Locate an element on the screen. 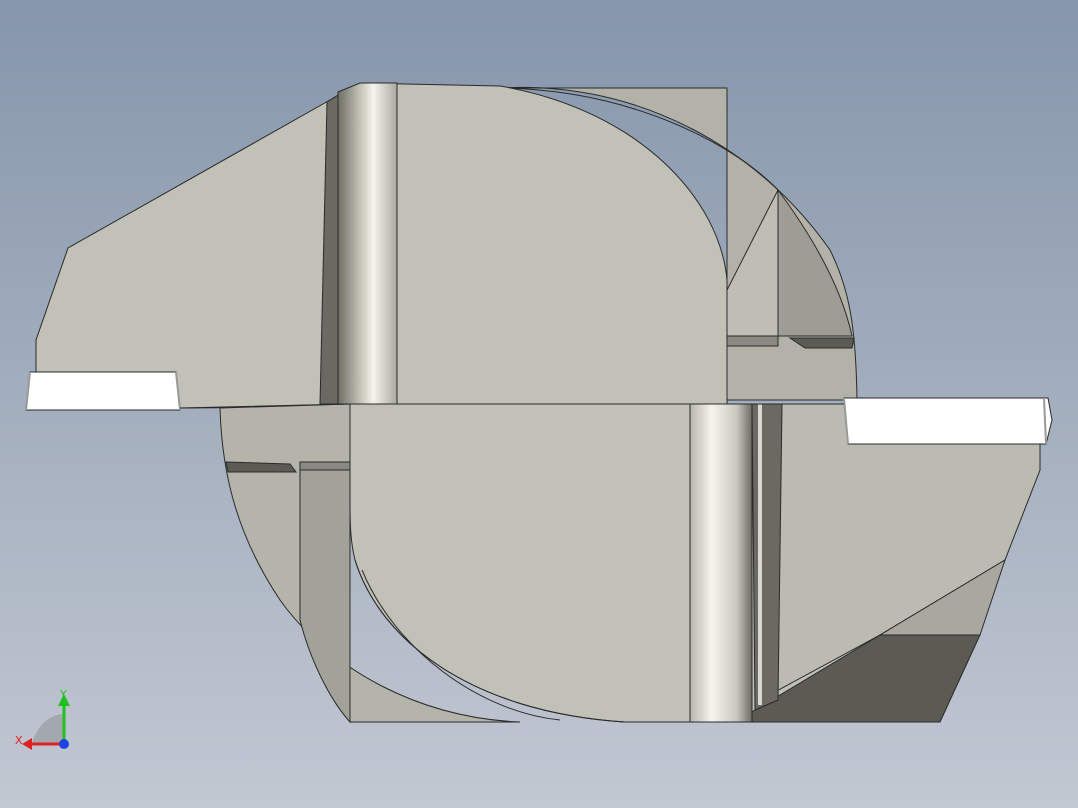 The height and width of the screenshot is (808, 1078). coordinate-triad: Y X is located at coordinates (42, 719).